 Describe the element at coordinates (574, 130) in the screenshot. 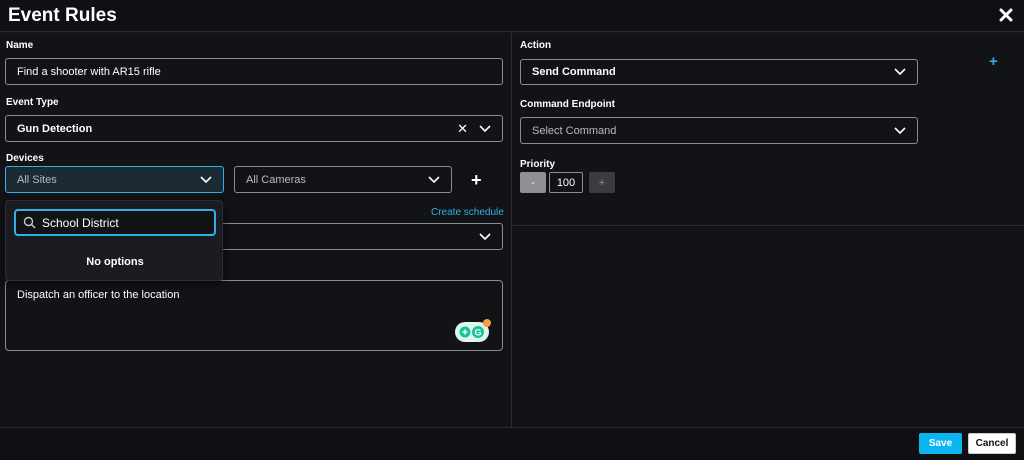

I see `command-endpoint-placeholder: Select Command` at that location.